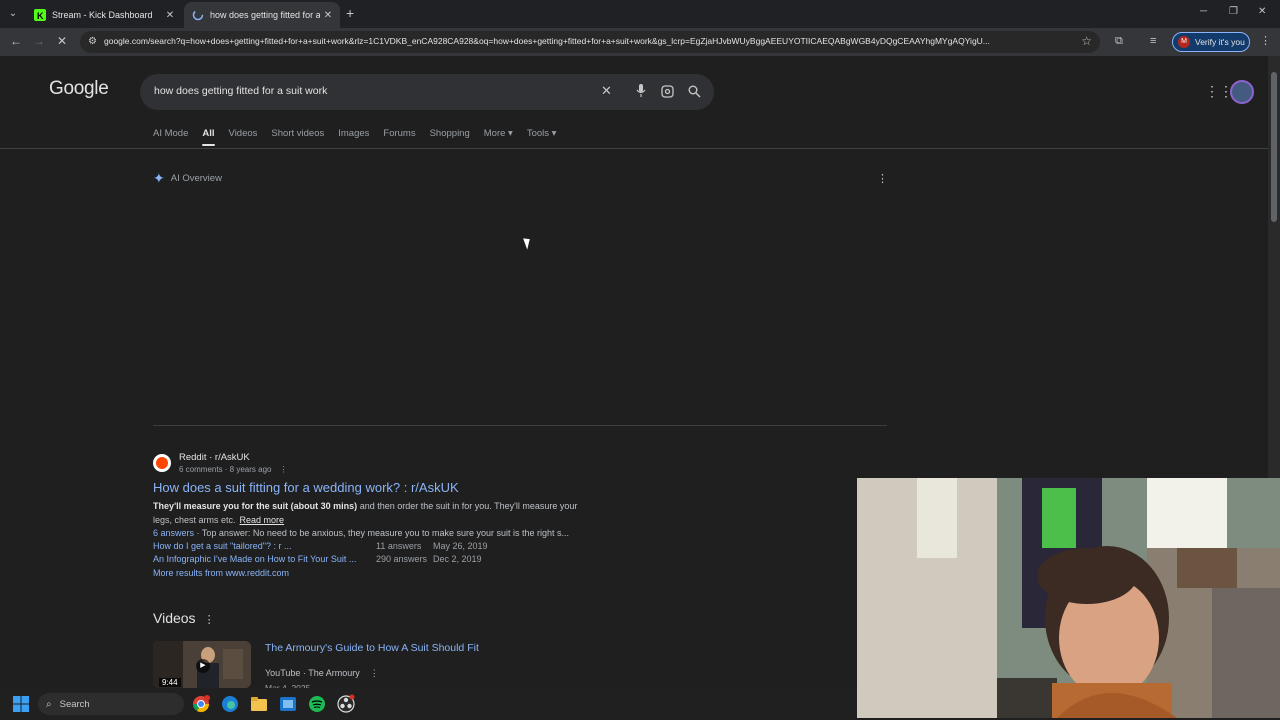 This screenshot has width=1280, height=720. I want to click on obs-app-icon, so click(346, 704).